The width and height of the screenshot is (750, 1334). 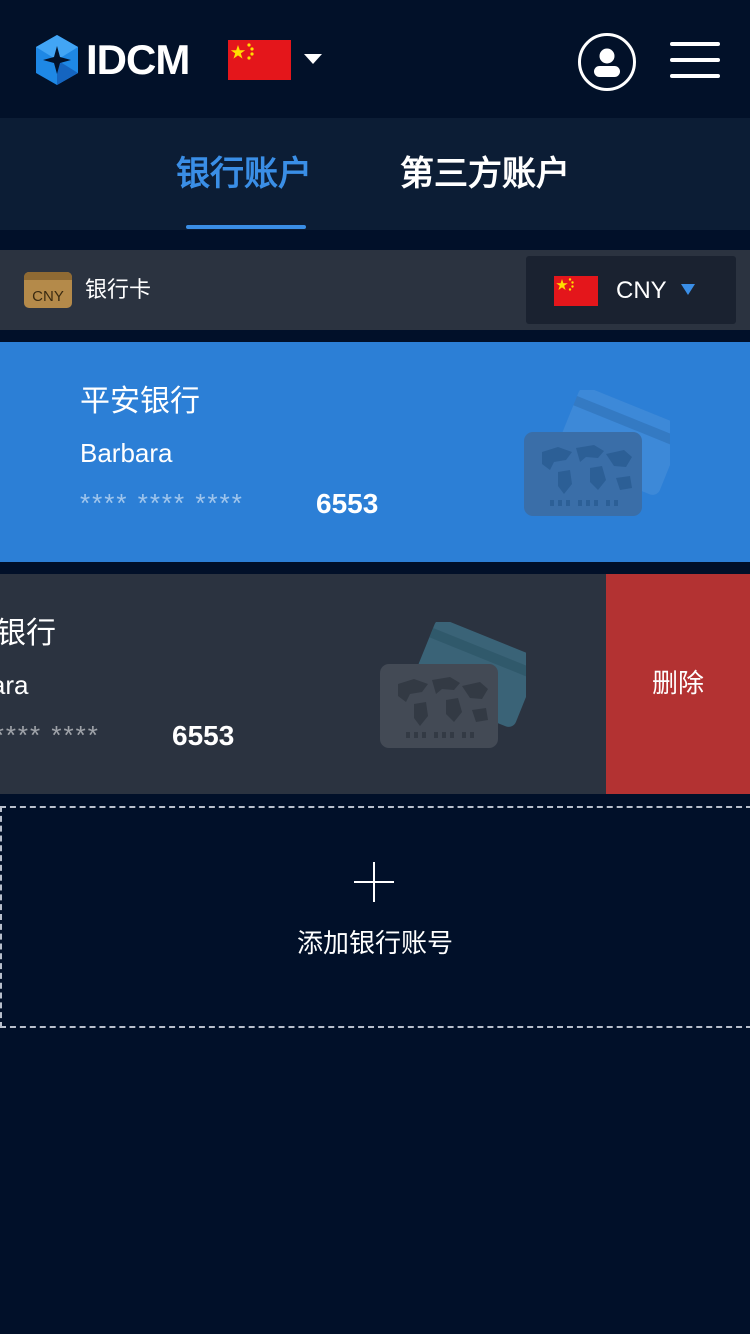 I want to click on account-tabs, so click(x=375, y=174).